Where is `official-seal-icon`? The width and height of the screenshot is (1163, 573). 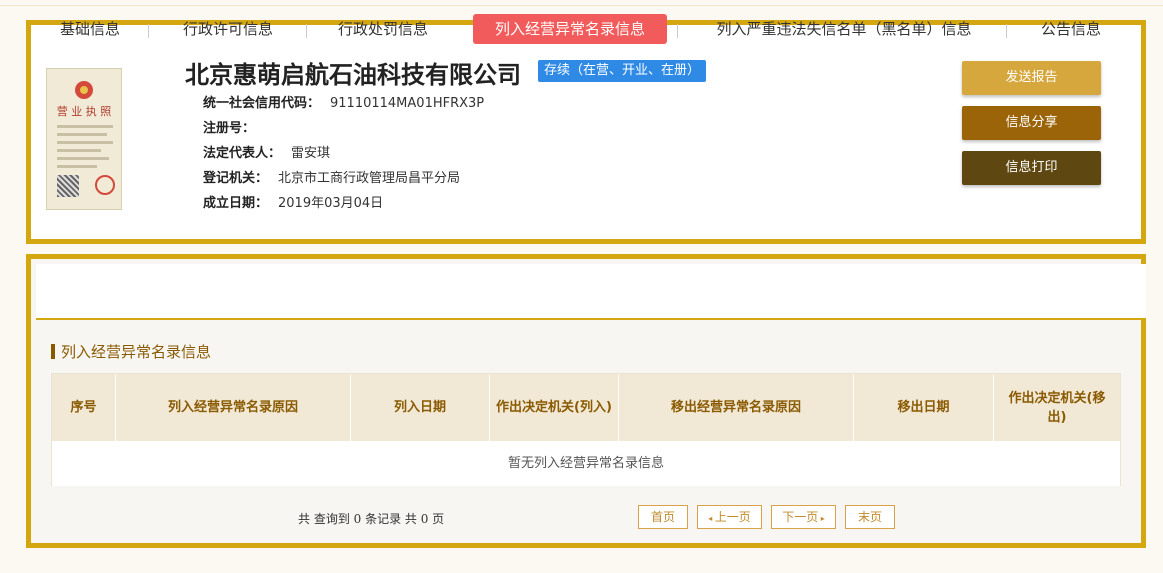
official-seal-icon is located at coordinates (105, 185).